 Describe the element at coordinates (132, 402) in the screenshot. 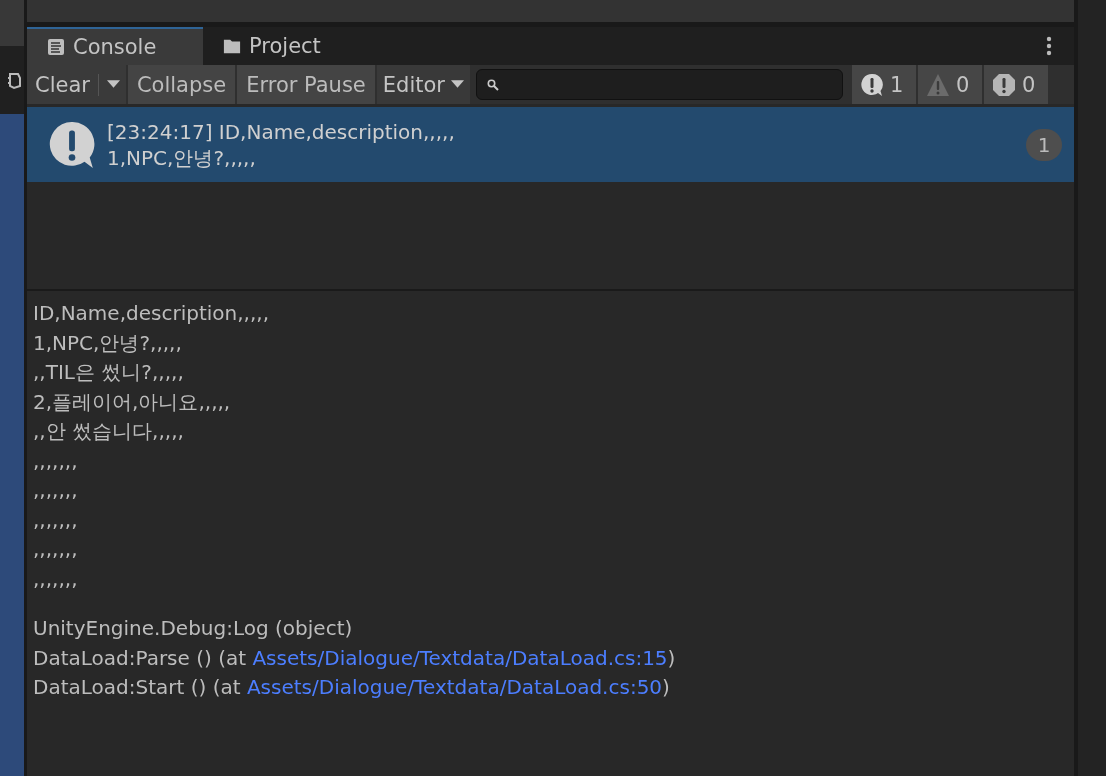

I see `detail-line: 2,플레이어,아니요,,,,,` at that location.